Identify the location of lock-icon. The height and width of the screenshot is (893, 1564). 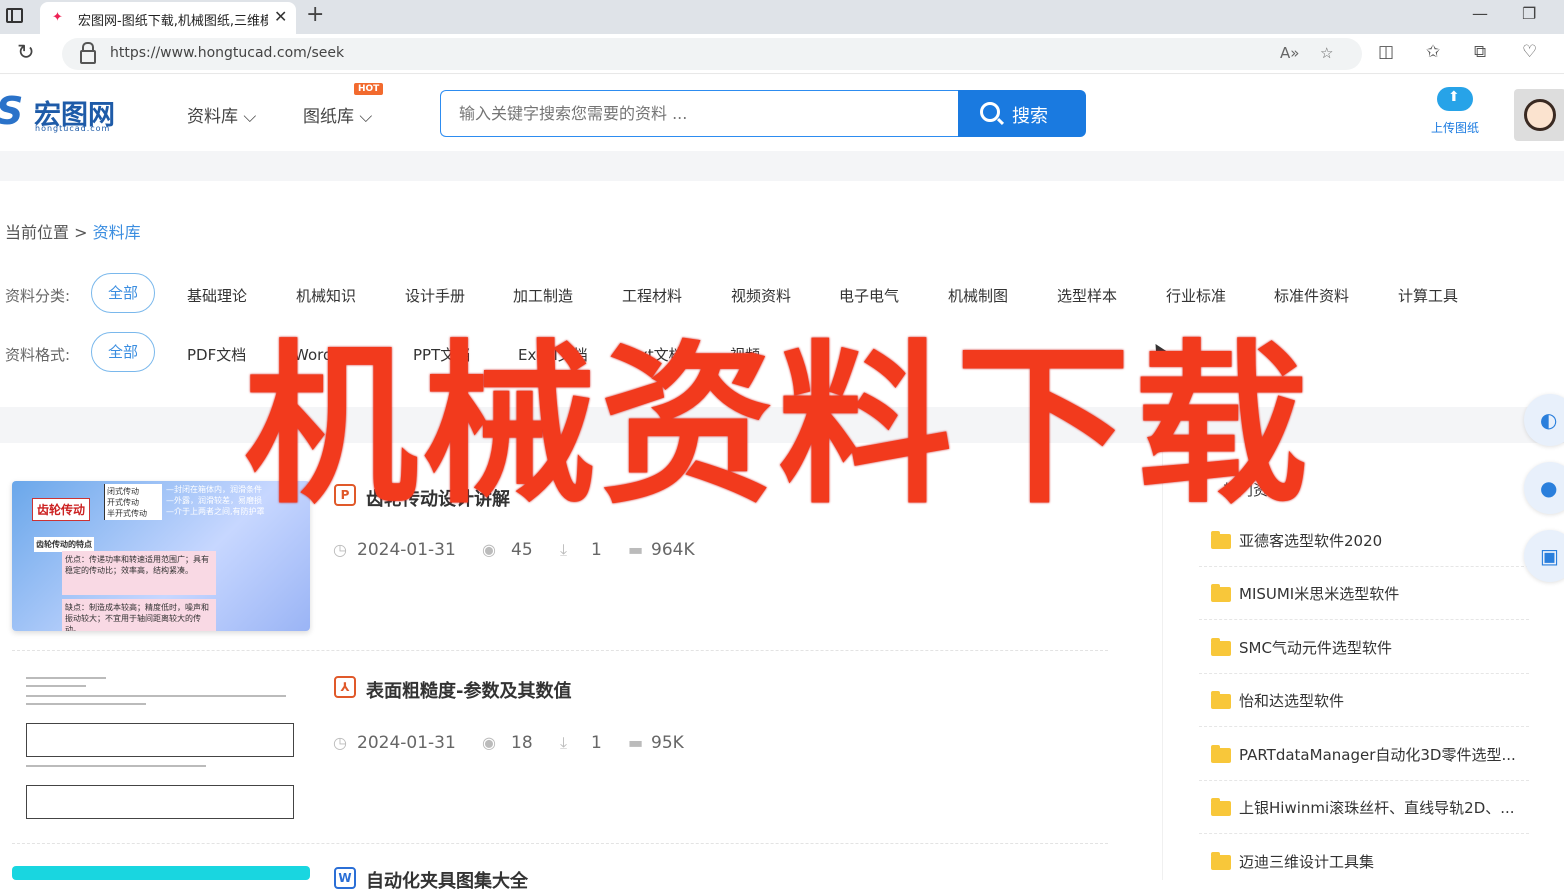
(88, 53).